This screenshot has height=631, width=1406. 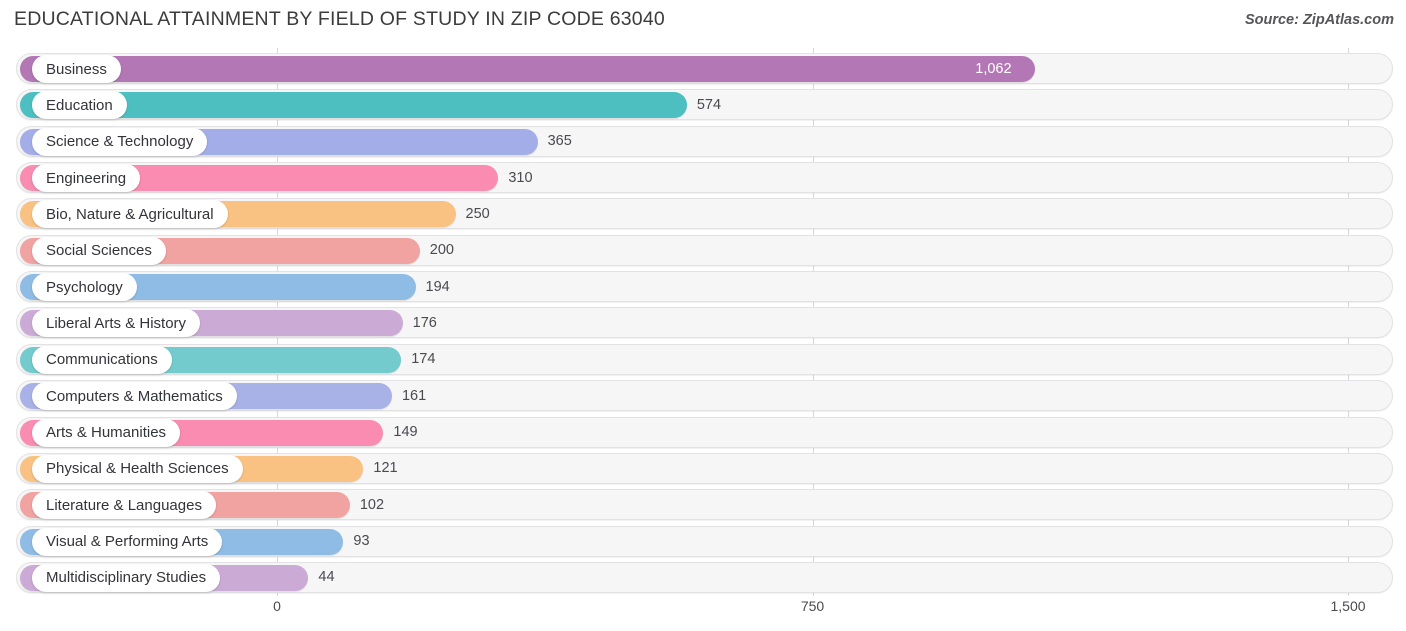 What do you see at coordinates (423, 359) in the screenshot?
I see `bar-value-label: 174` at bounding box center [423, 359].